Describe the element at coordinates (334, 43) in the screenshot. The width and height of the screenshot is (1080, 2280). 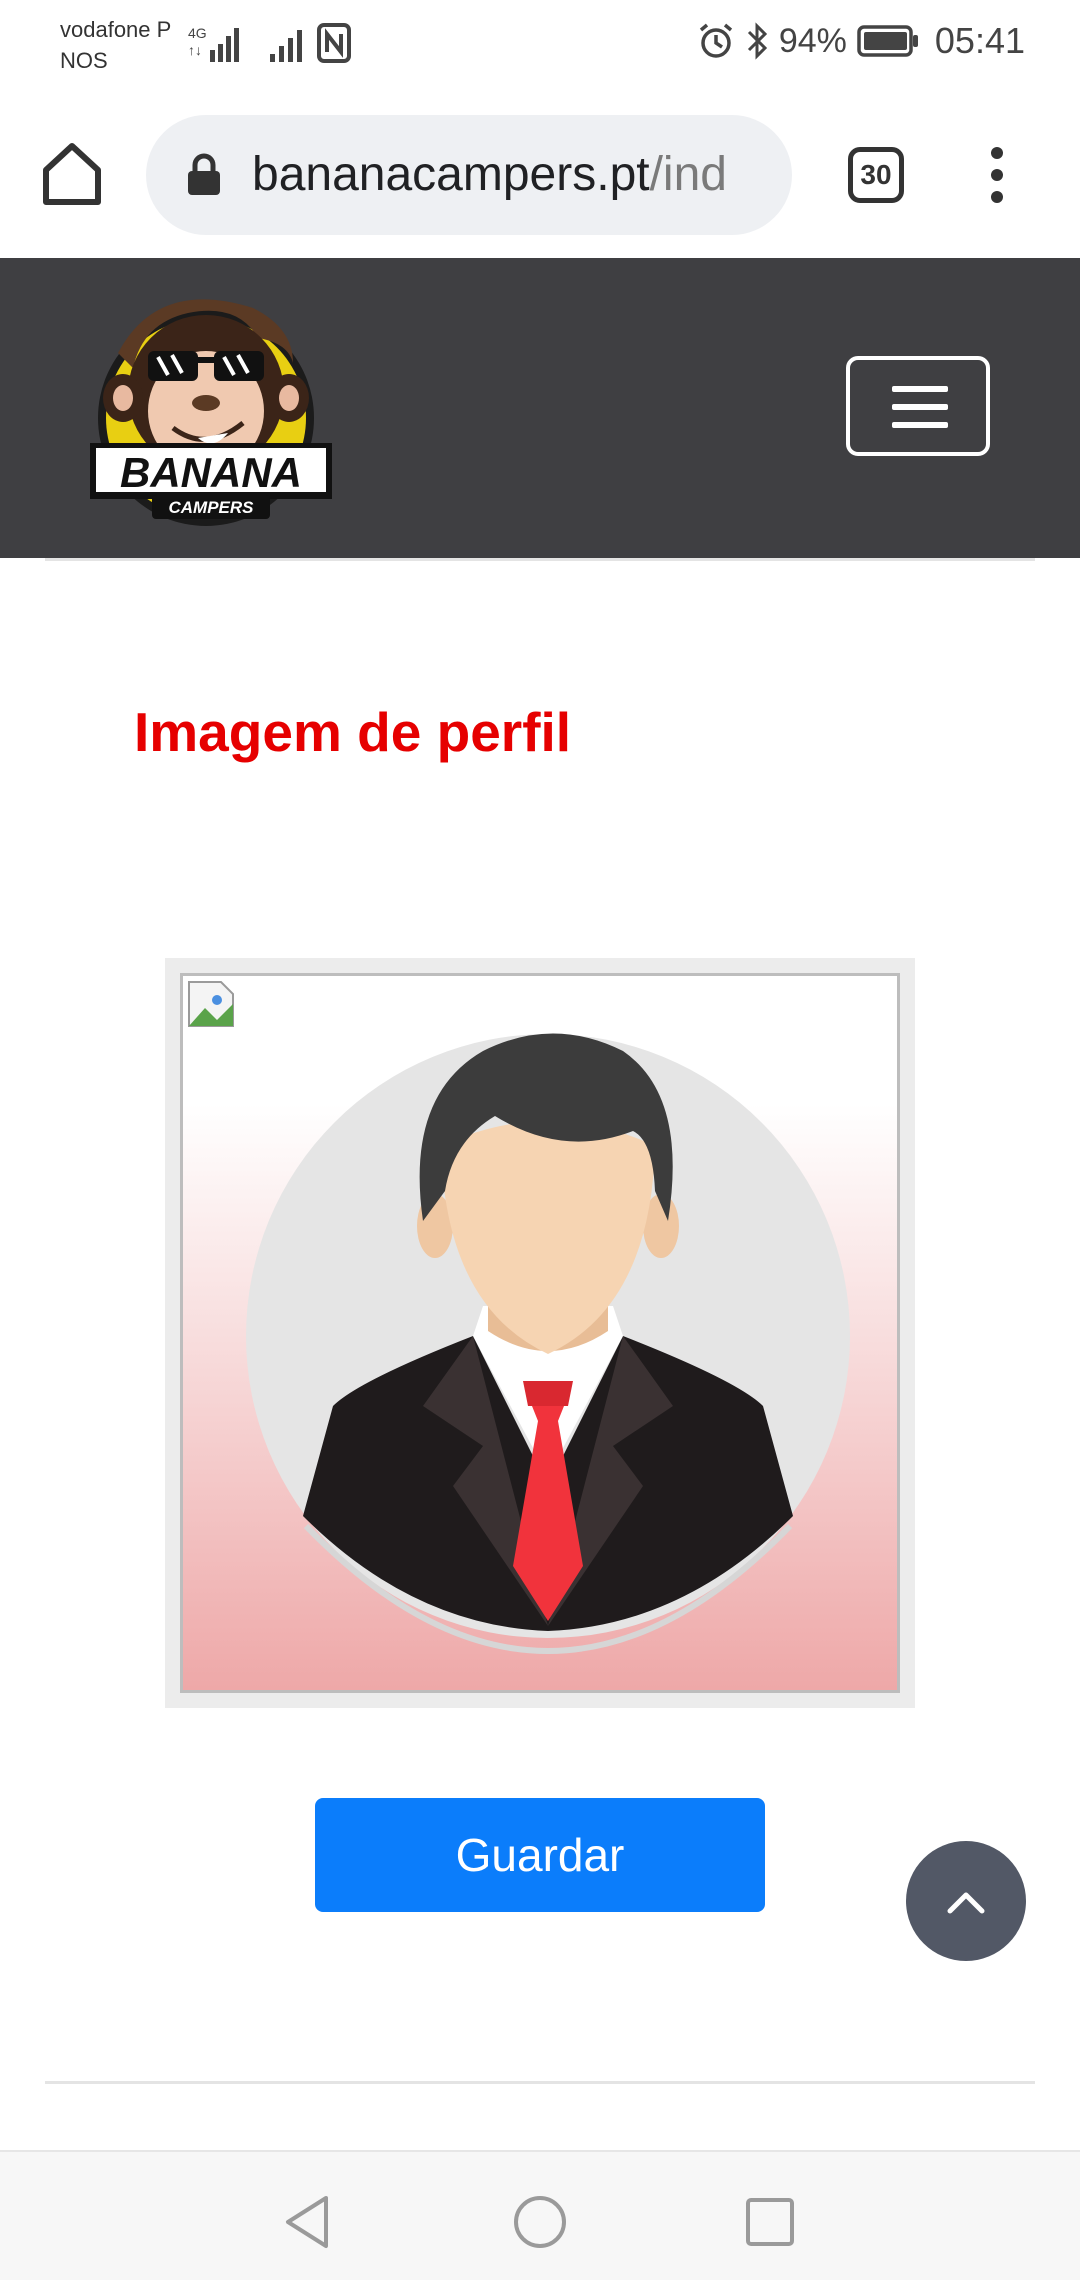
I see `nfc-icon` at that location.